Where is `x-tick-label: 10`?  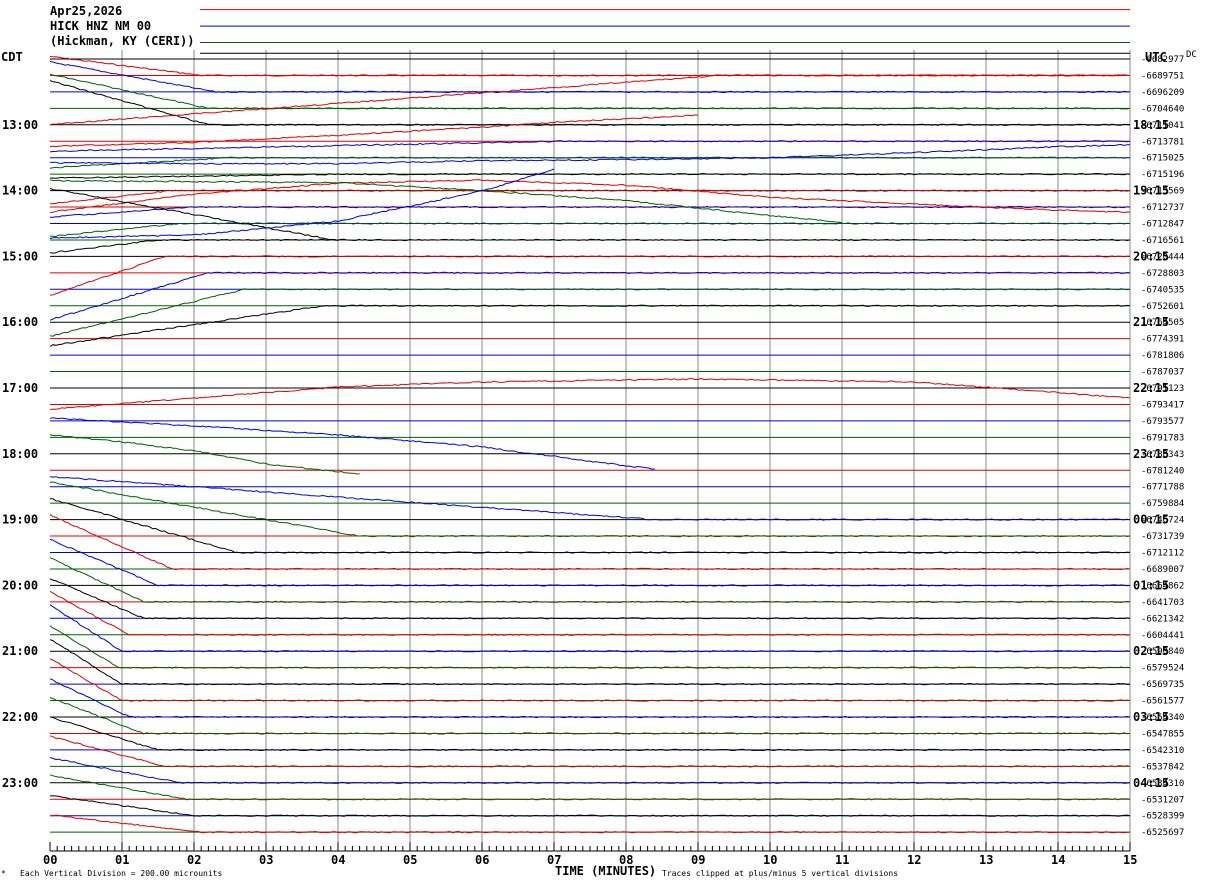 x-tick-label: 10 is located at coordinates (770, 860).